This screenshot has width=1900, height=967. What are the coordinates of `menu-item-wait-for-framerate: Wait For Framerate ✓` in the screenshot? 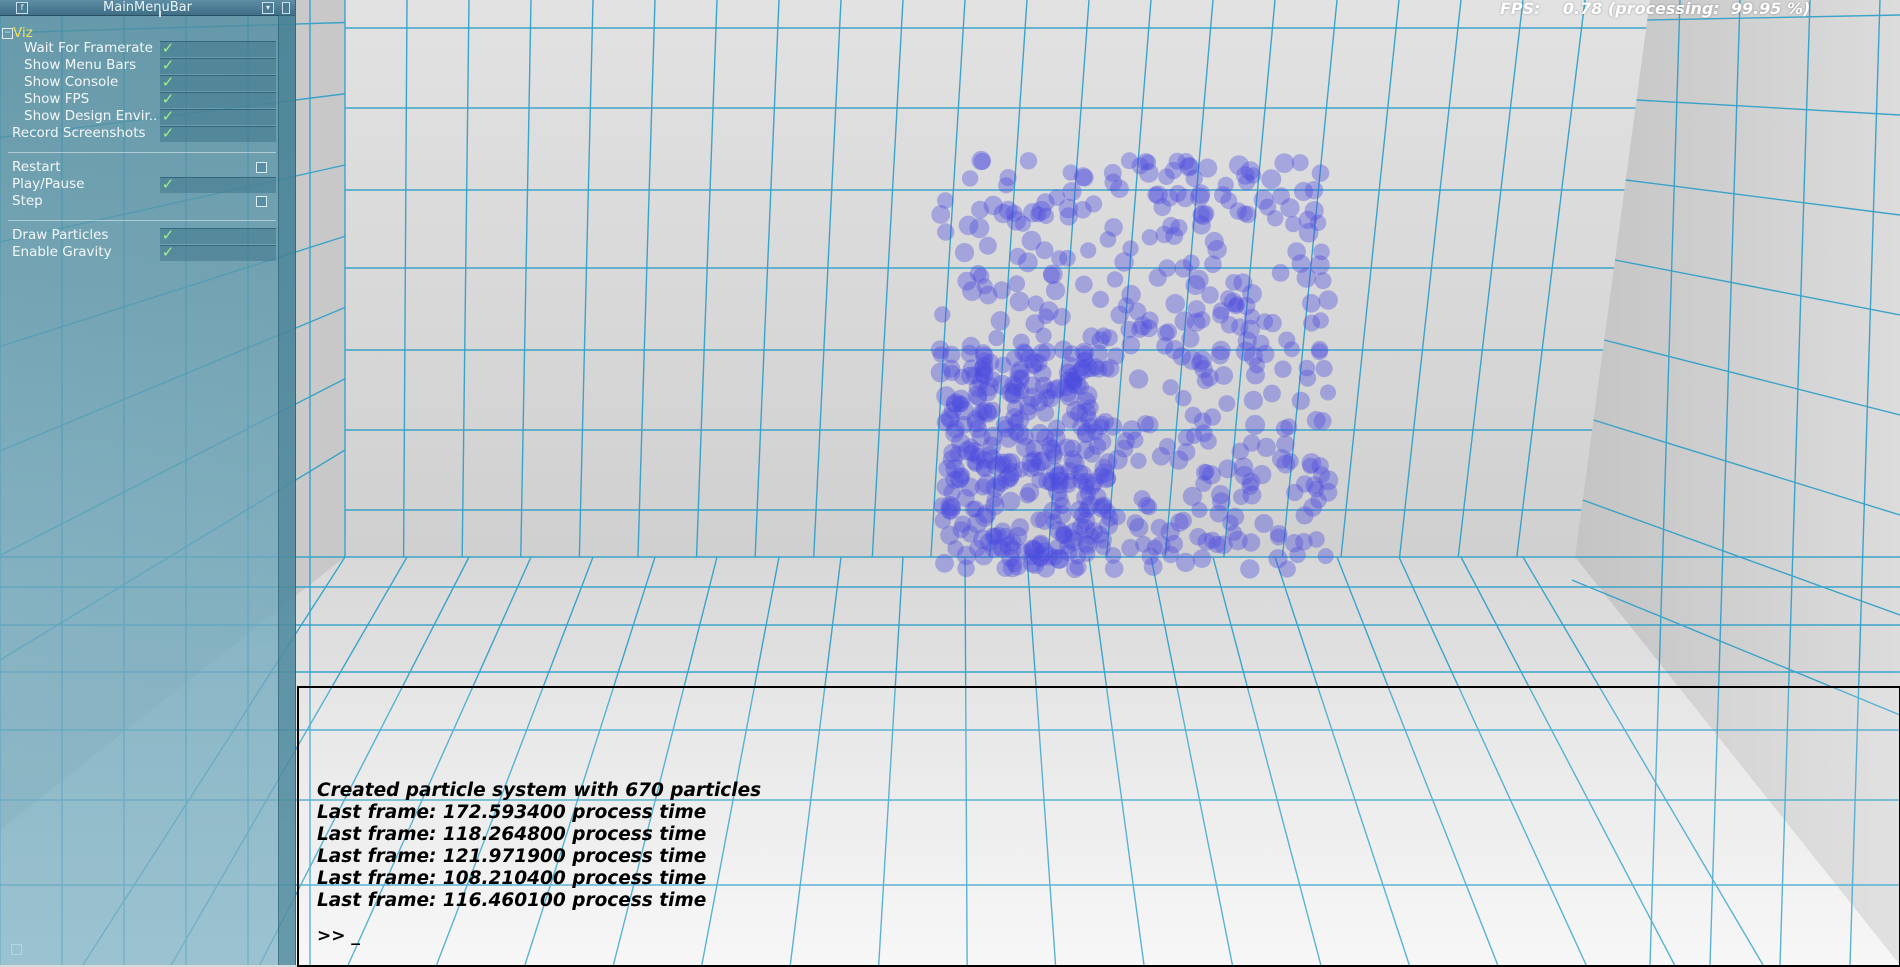 It's located at (139, 48).